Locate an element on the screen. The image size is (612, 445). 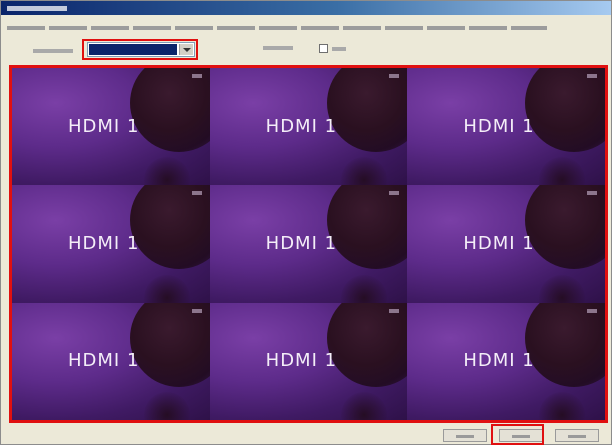
back-button is located at coordinates (465, 435).